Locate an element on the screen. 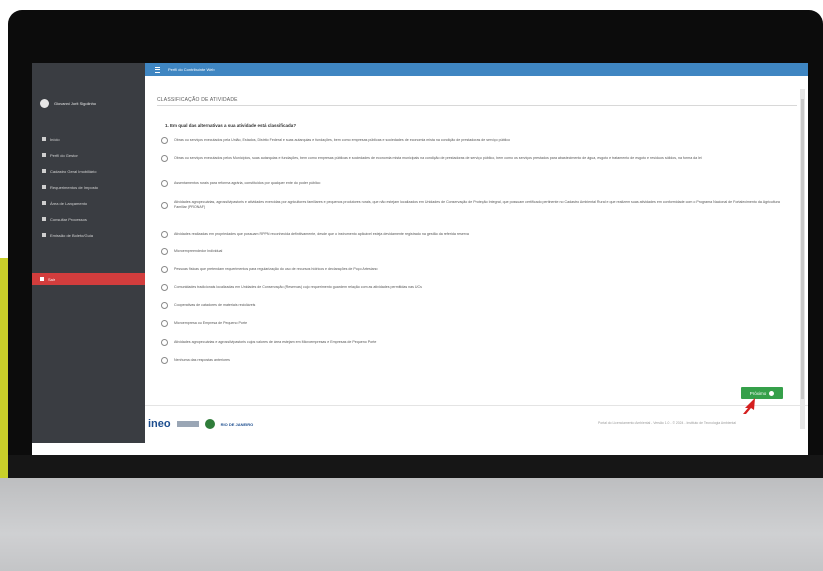 The image size is (823, 571). sidebar-item-label: Emissão de Boleto/Guia is located at coordinates (71, 235).